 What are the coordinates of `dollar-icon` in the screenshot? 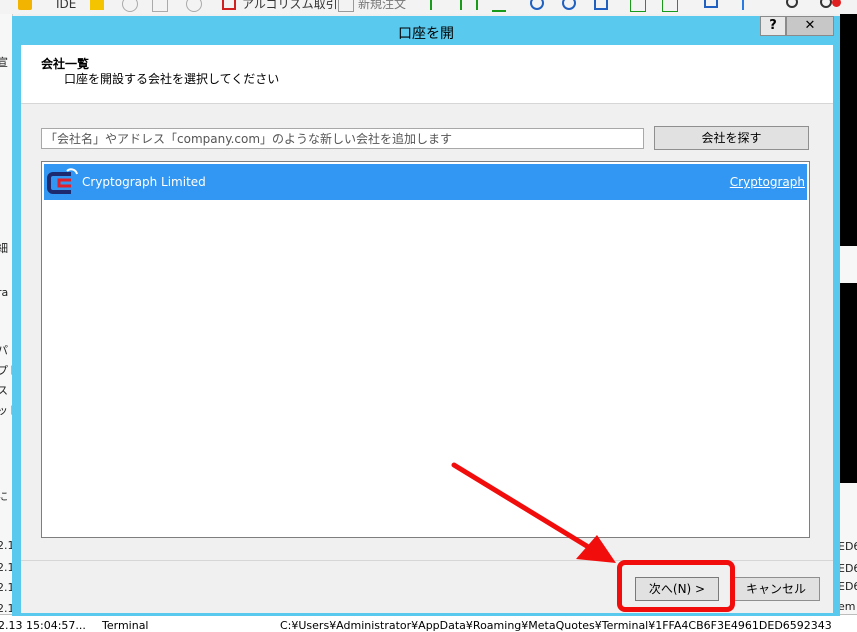 It's located at (25, 5).